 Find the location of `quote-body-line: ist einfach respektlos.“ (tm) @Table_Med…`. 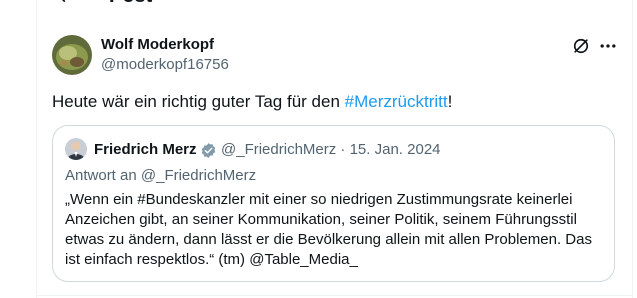

quote-body-line: ist einfach respektlos.“ (tm) @Table_Med… is located at coordinates (211, 259).